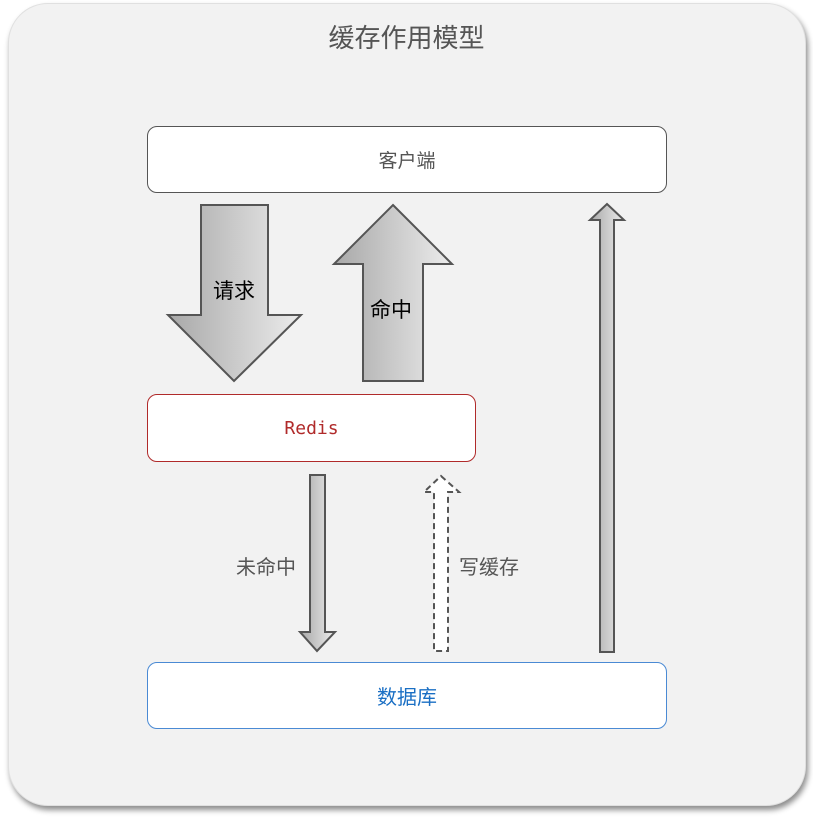  Describe the element at coordinates (266, 567) in the screenshot. I see `miss-label: 未命中` at that location.